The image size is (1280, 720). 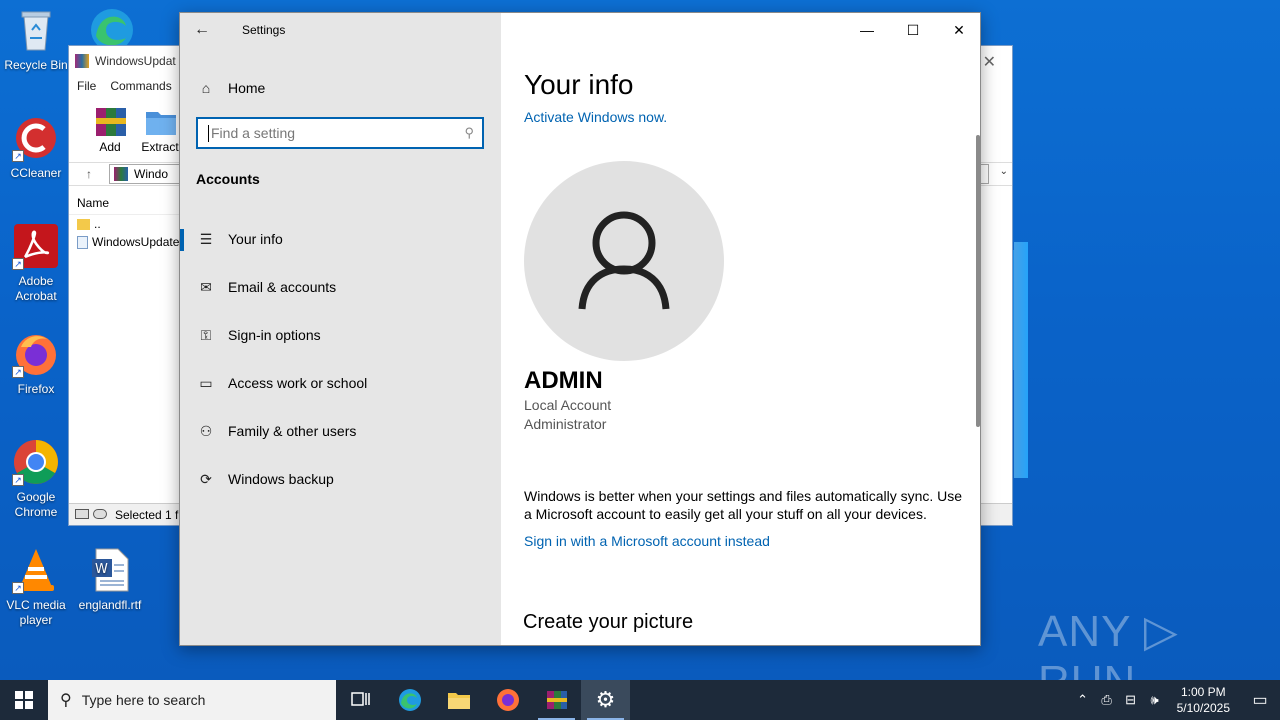 I want to click on nav-home: ⌂ Home, so click(x=231, y=88).